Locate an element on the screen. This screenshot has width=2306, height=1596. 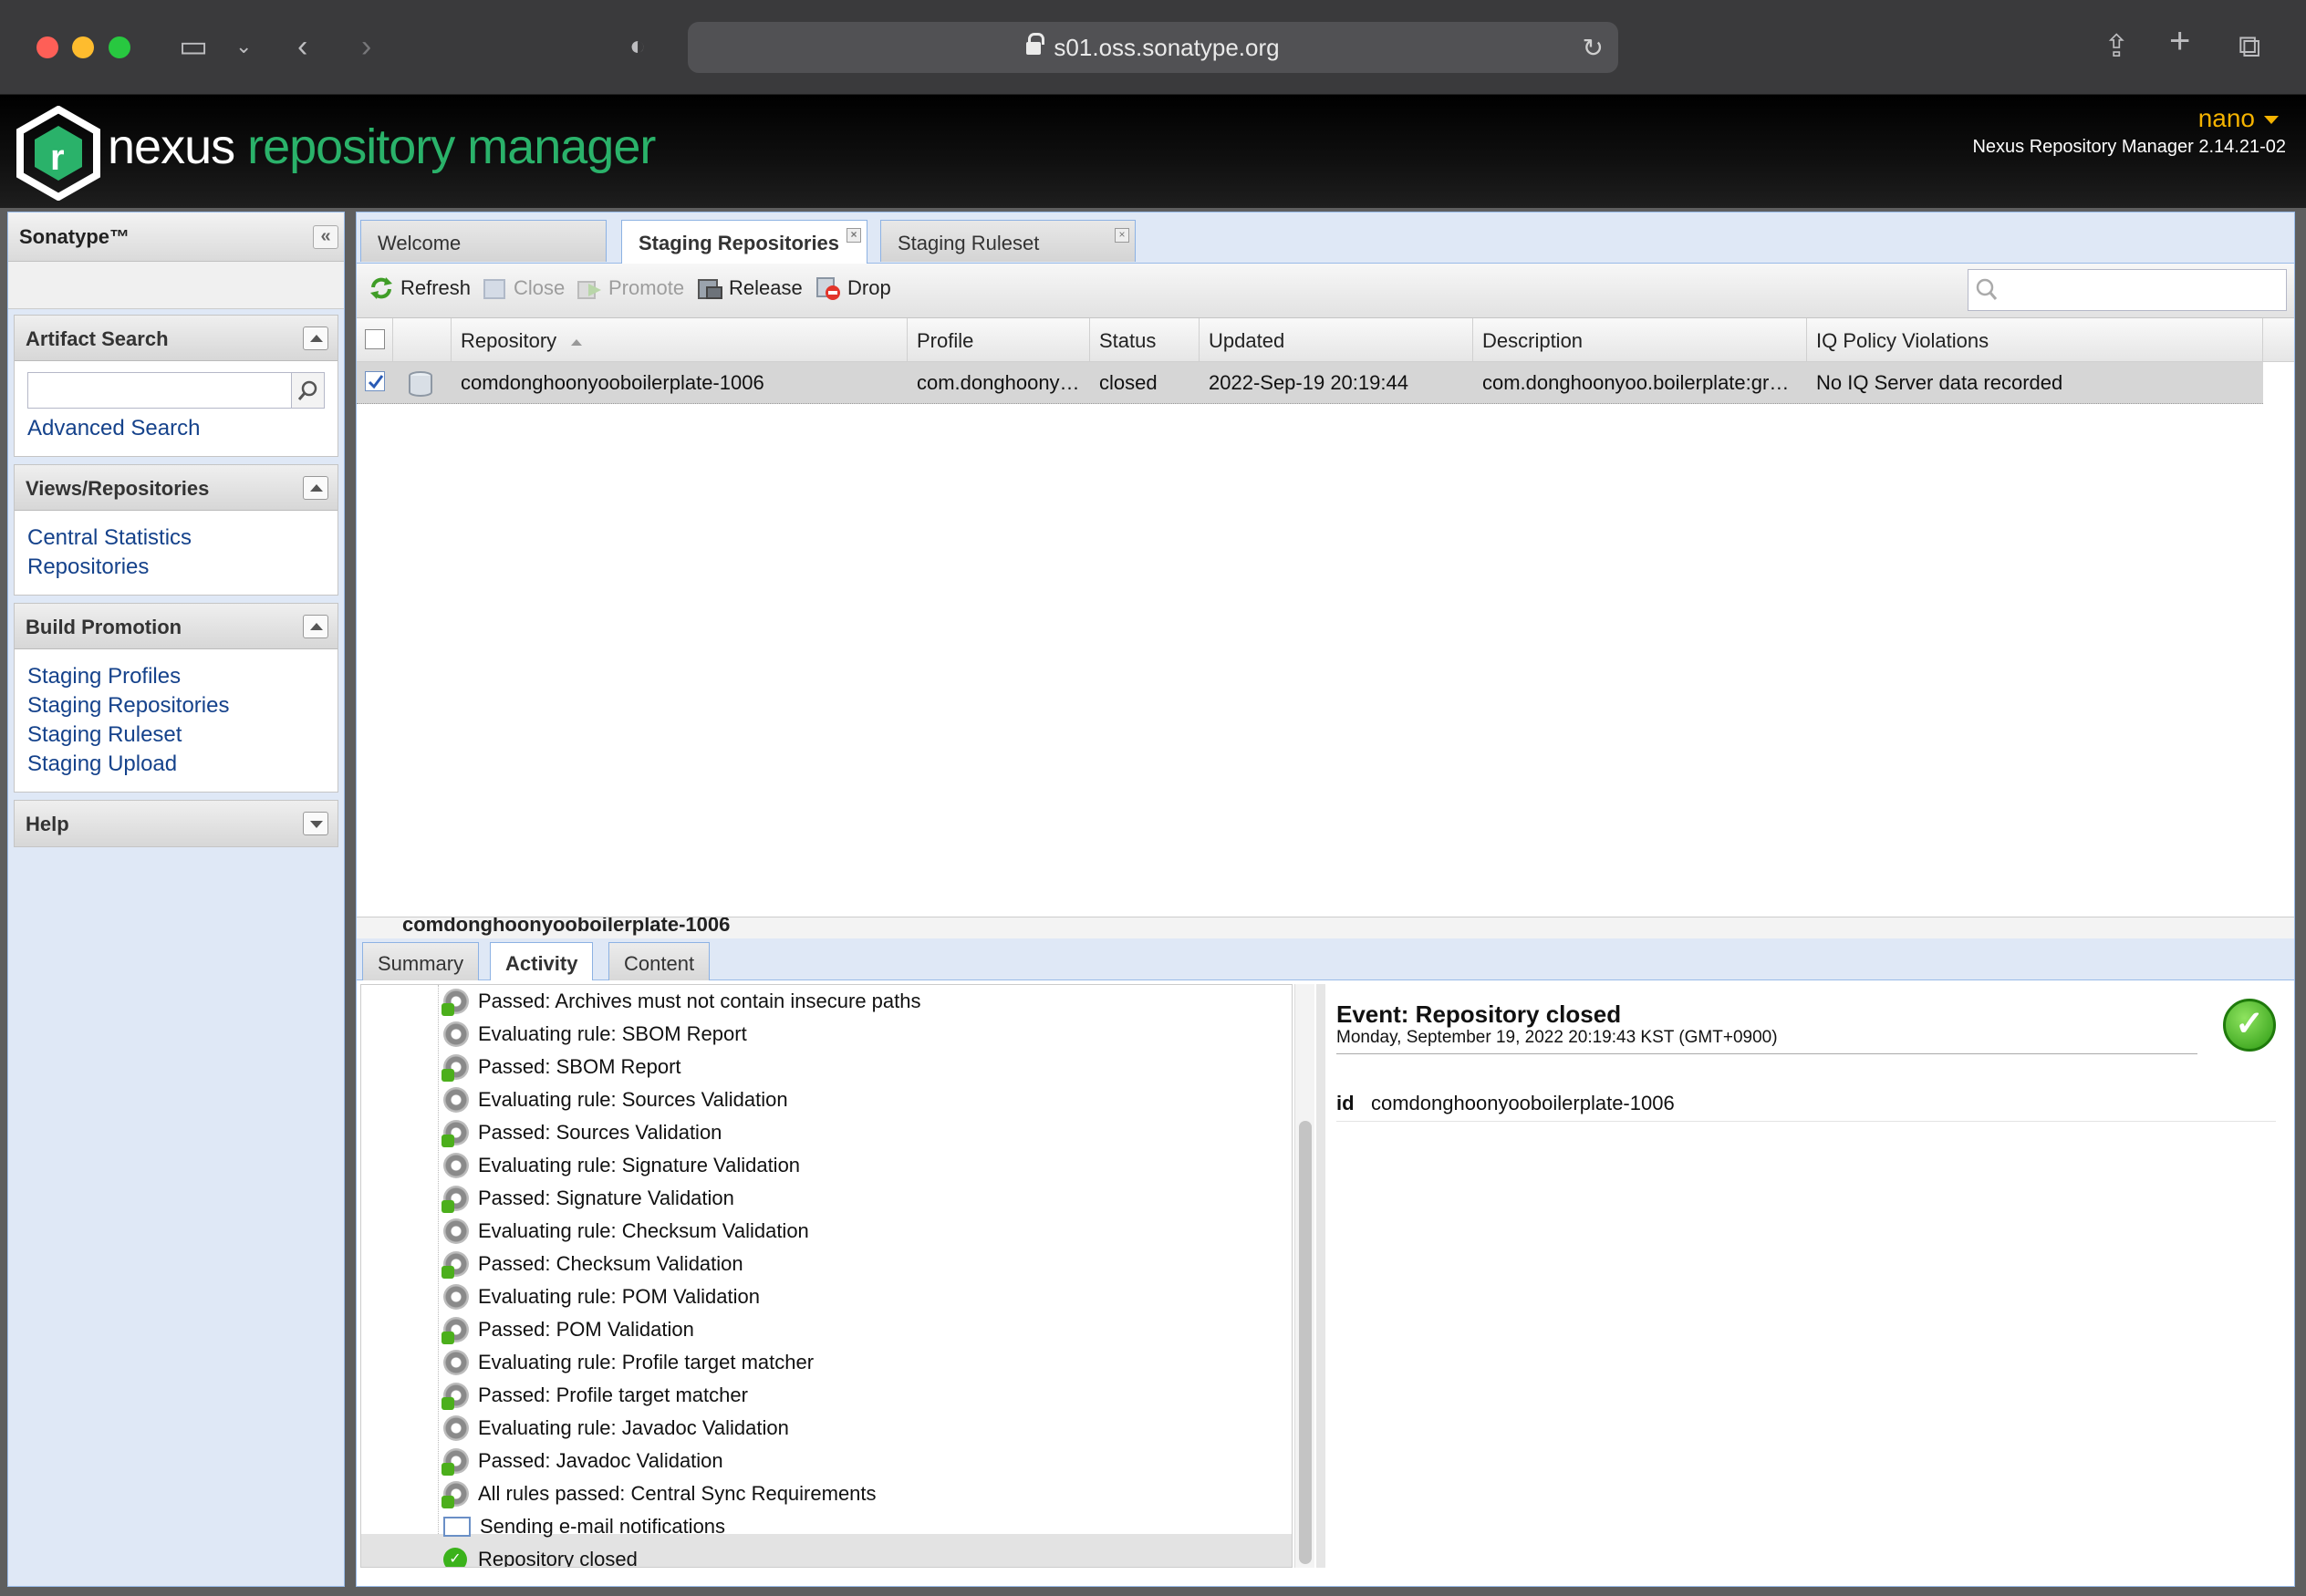
activity-scrollbar is located at coordinates (1304, 1276).